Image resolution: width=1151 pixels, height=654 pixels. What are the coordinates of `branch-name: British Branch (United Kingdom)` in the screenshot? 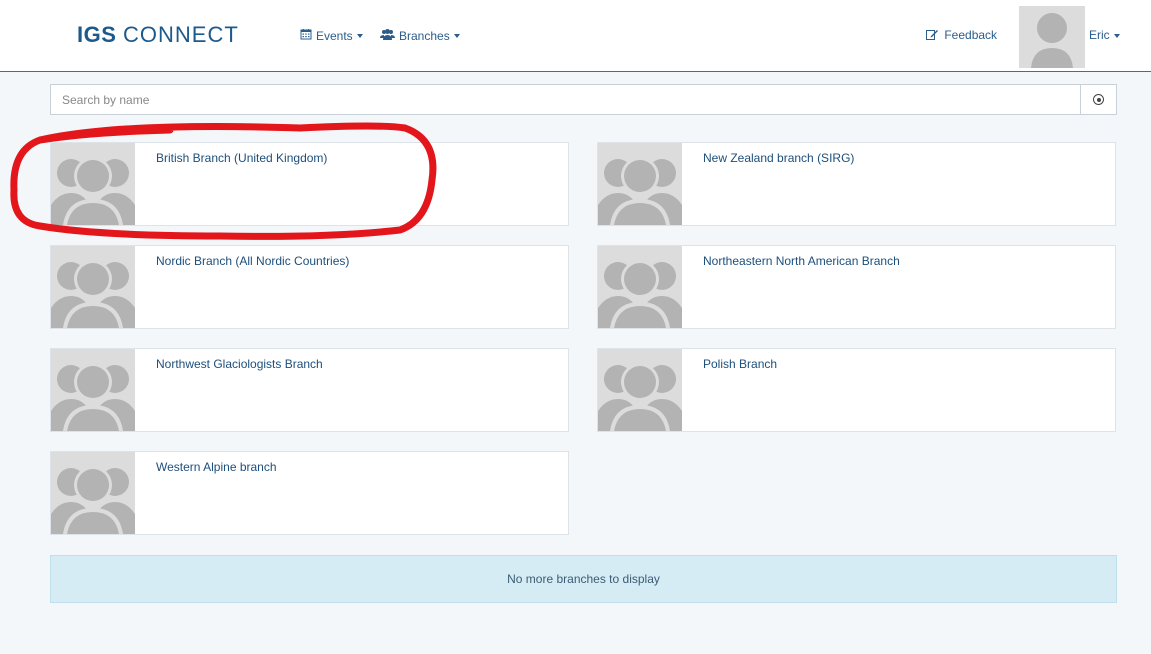 It's located at (241, 158).